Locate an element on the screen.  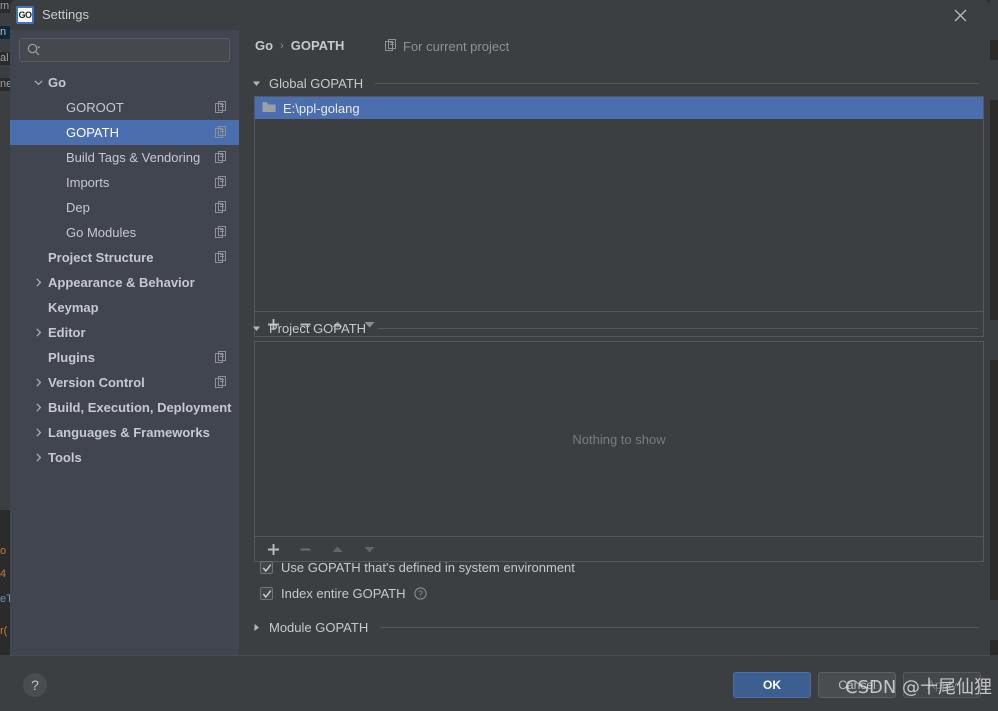
dialog-title: Settings is located at coordinates (65, 14).